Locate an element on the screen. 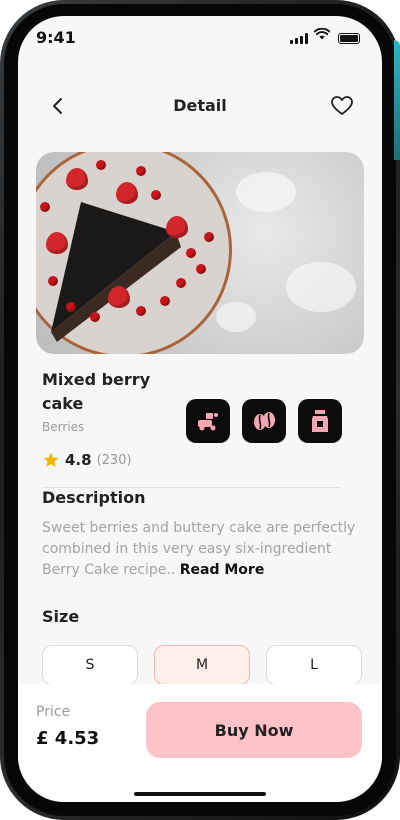 The width and height of the screenshot is (400, 820). rating-value: 4.8 is located at coordinates (78, 460).